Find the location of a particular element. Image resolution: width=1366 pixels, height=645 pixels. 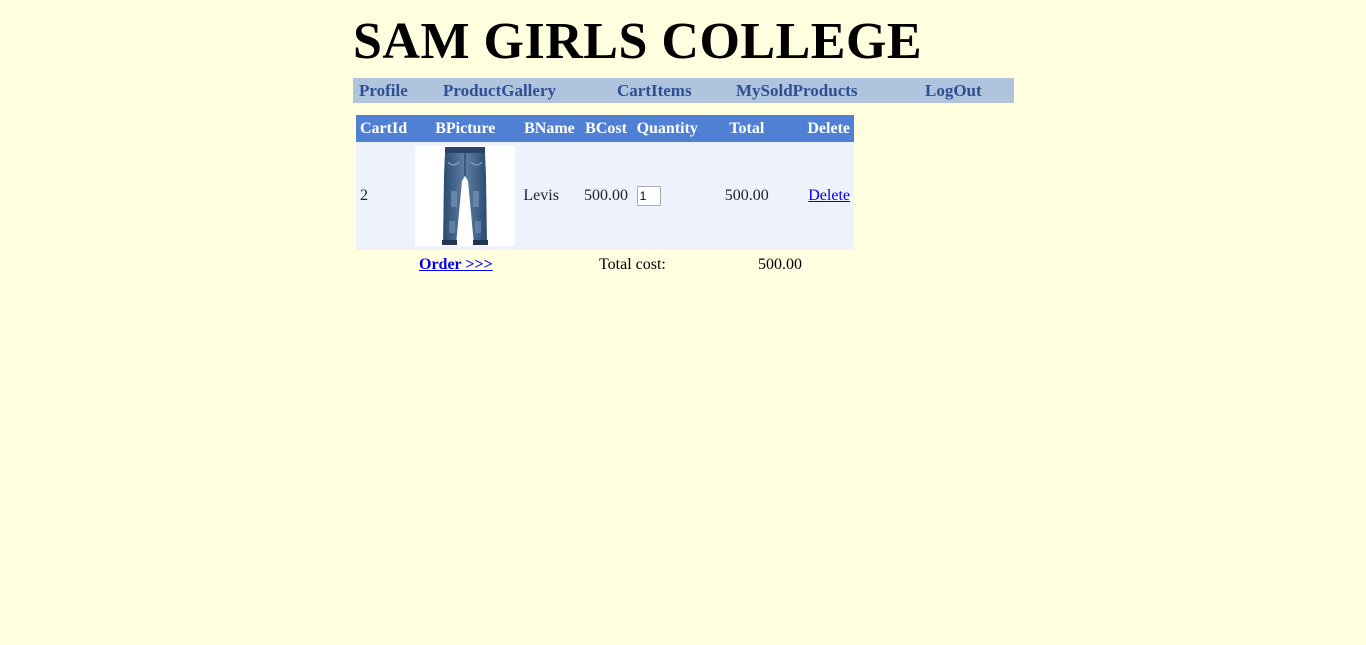

jeans-image is located at coordinates (465, 196).